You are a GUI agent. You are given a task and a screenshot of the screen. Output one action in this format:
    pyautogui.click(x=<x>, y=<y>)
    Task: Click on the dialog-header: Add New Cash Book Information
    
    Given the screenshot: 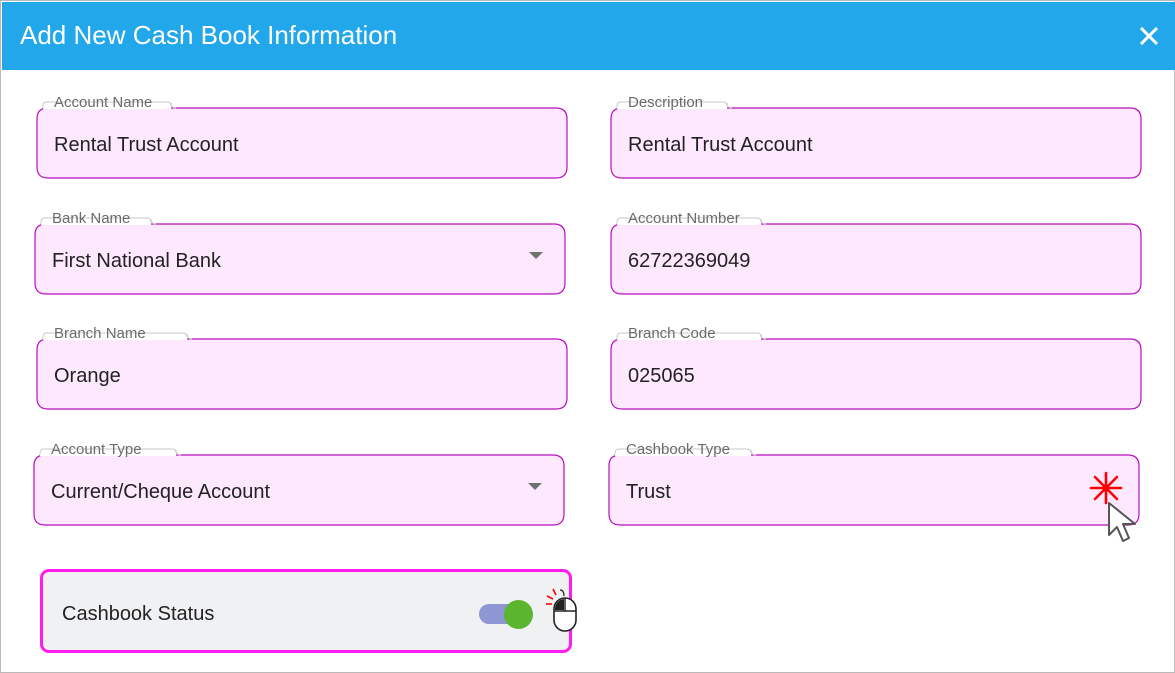 What is the action you would take?
    pyautogui.click(x=588, y=36)
    